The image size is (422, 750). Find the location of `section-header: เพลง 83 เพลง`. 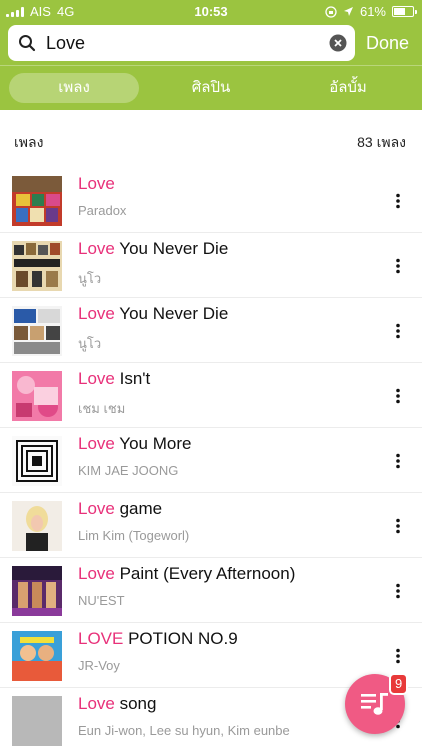

section-header: เพลง 83 เพลง is located at coordinates (211, 139).